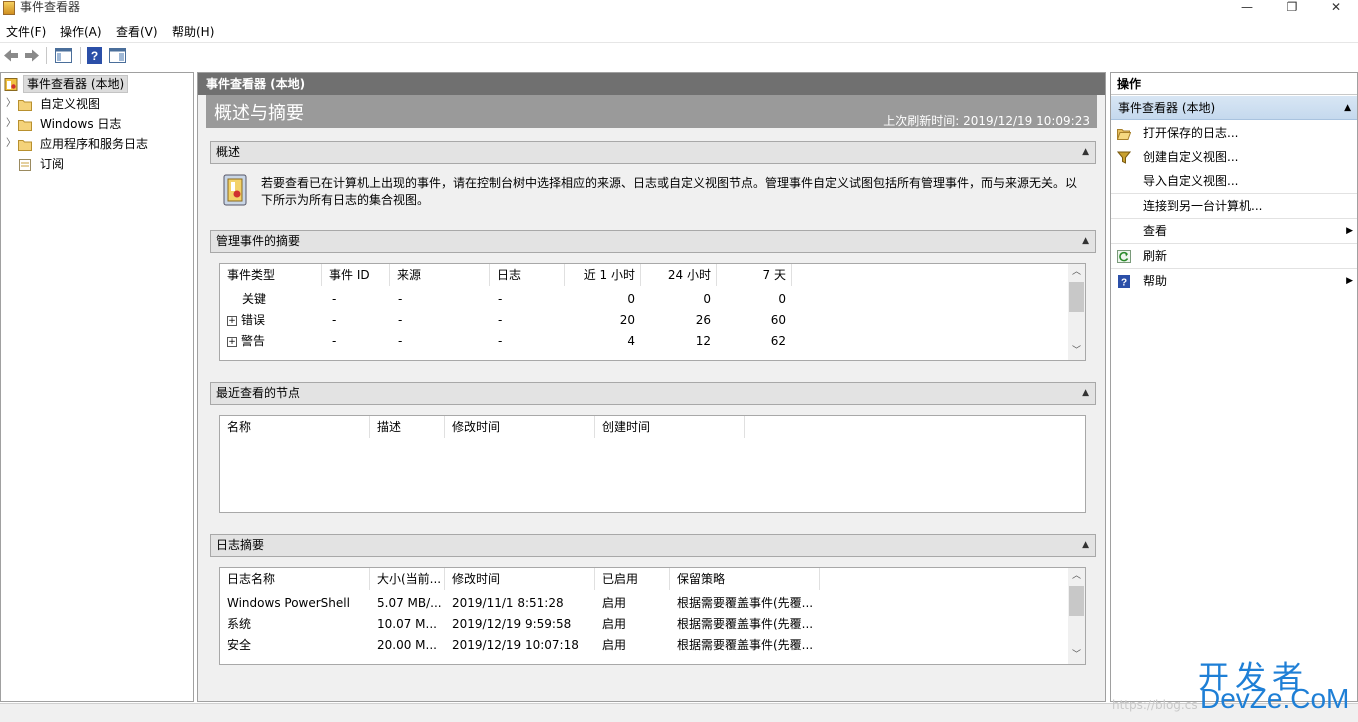  I want to click on log-summary-section-header: 日志摘要 ▲, so click(653, 545).